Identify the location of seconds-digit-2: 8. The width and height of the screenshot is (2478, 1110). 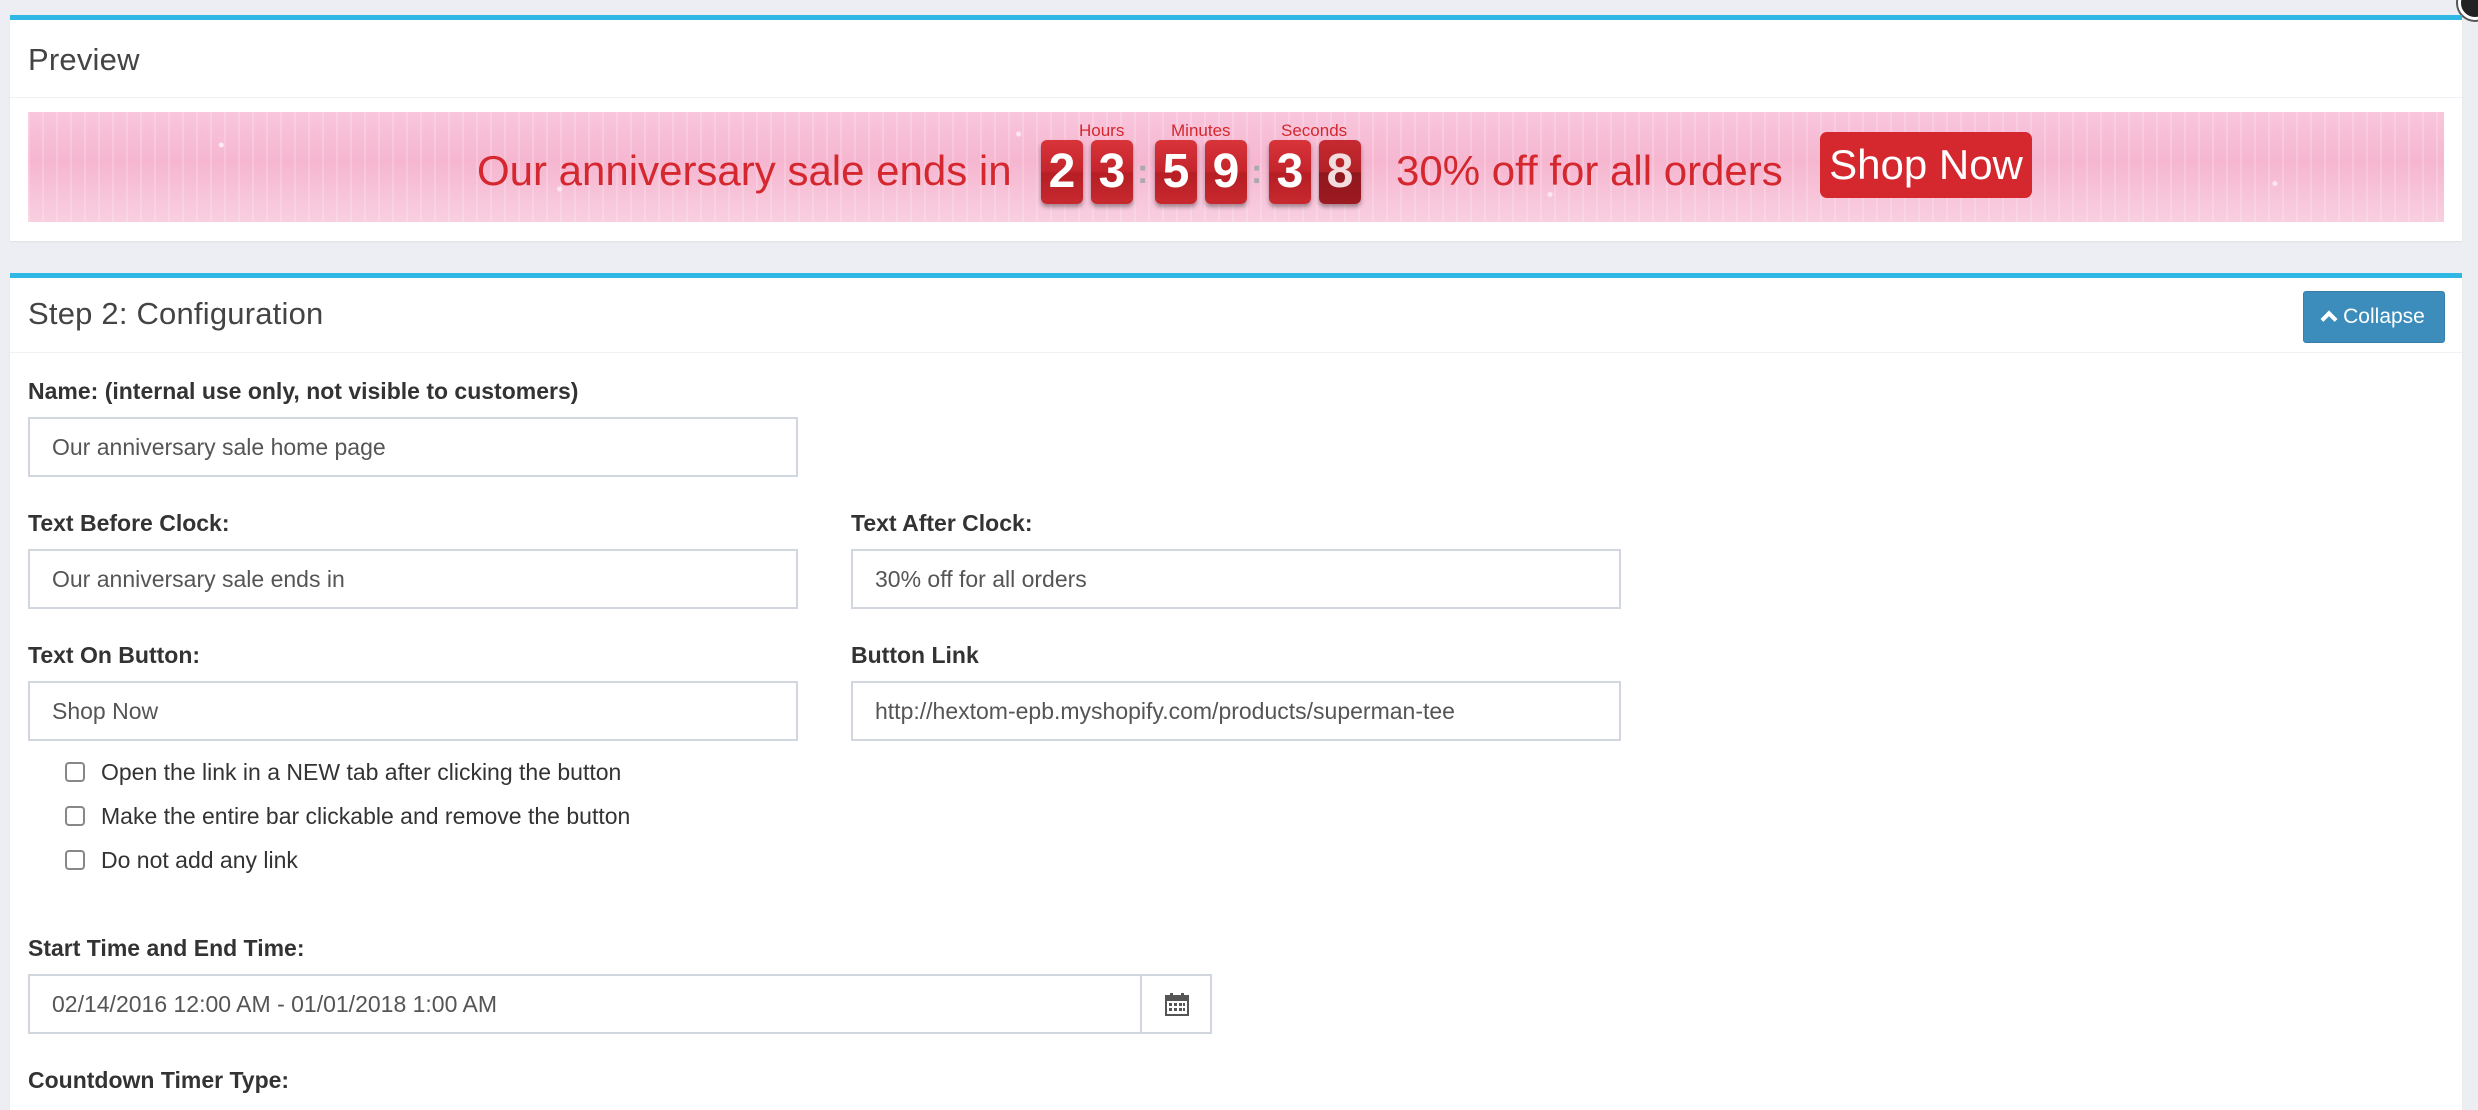
(1340, 172).